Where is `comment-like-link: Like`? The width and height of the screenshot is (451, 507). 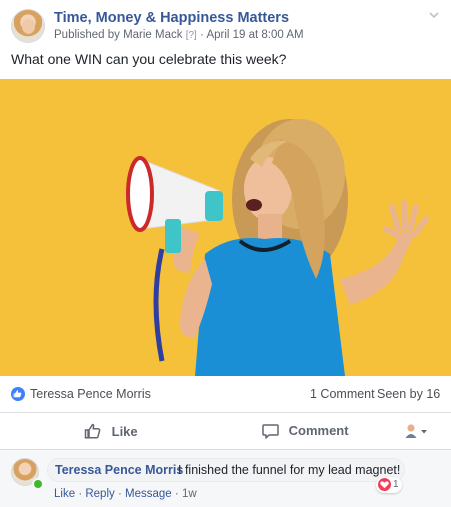
comment-like-link: Like is located at coordinates (64, 494).